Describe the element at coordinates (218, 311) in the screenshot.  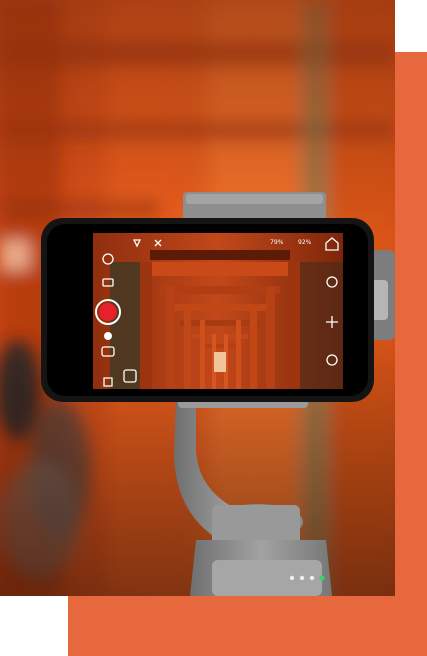
I see `phone-screen-viewfinder` at that location.